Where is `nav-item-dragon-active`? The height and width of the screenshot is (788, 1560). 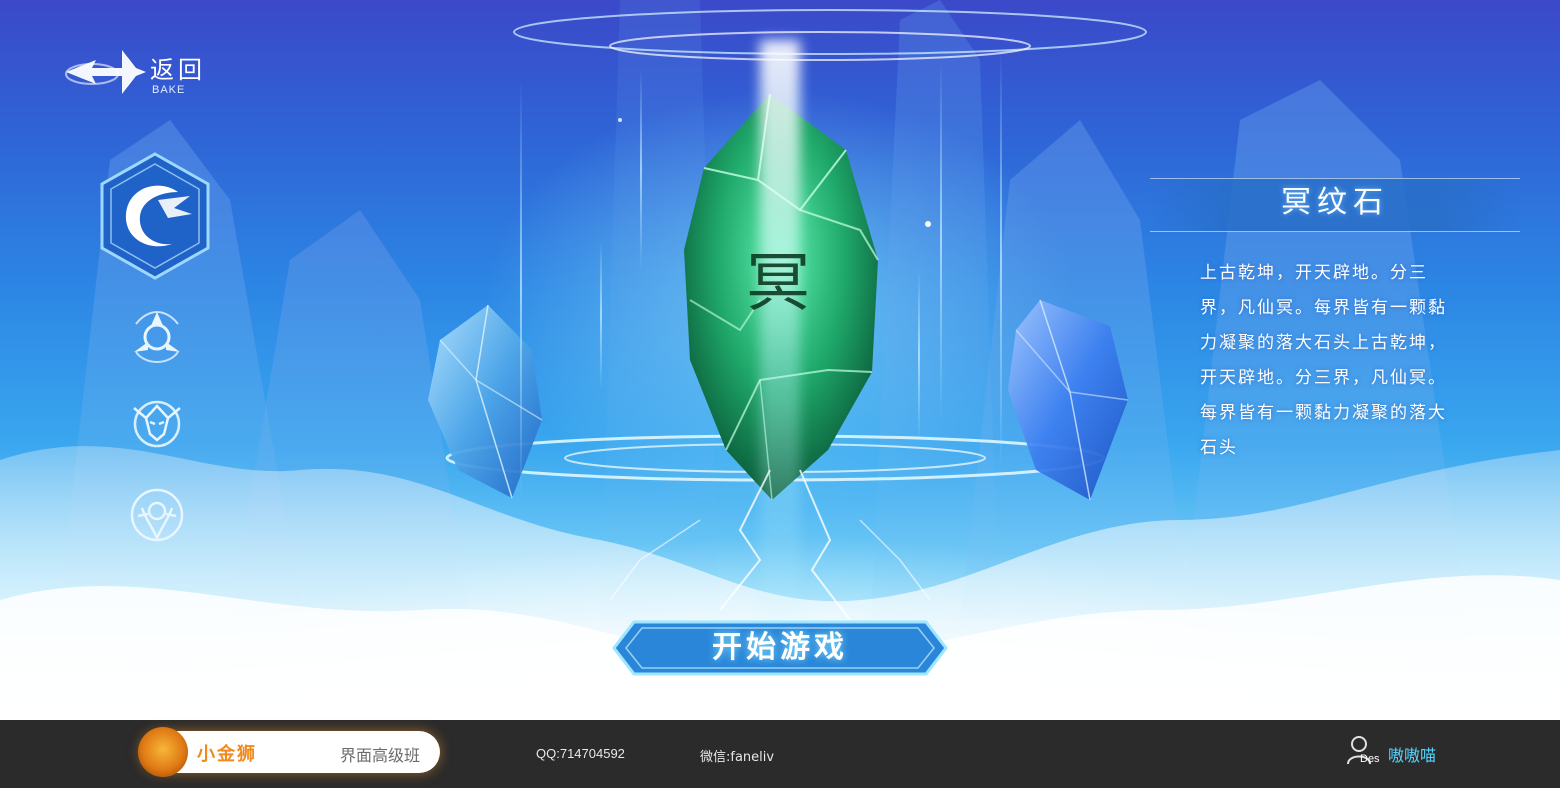 nav-item-dragon-active is located at coordinates (155, 216).